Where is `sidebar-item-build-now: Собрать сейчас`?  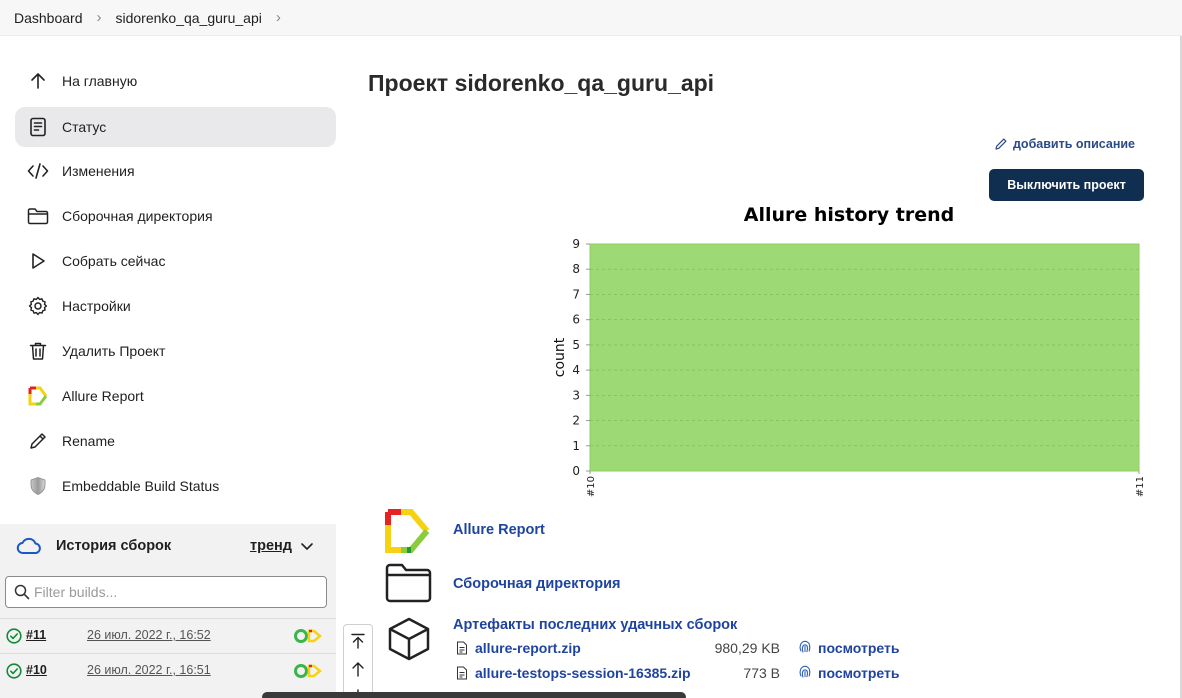 sidebar-item-build-now: Собрать сейчас is located at coordinates (175, 261).